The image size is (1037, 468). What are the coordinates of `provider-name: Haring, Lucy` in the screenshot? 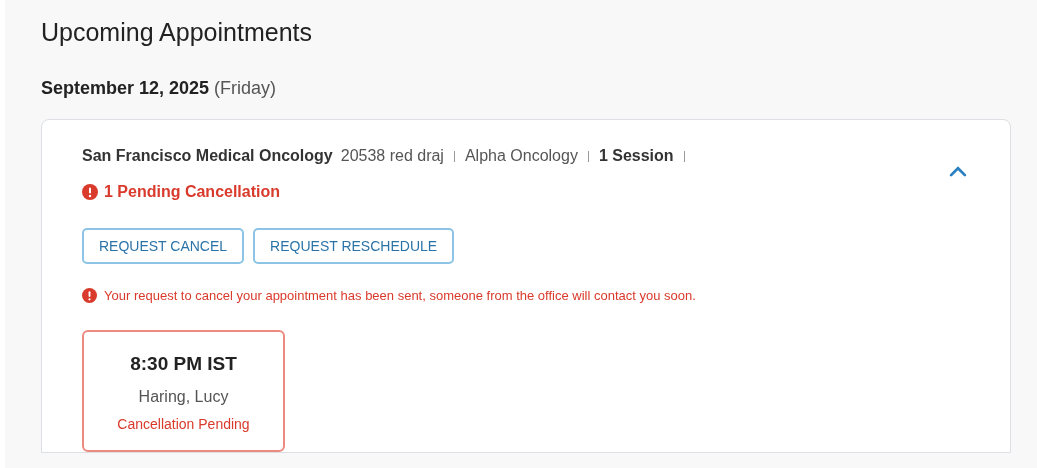 It's located at (183, 397).